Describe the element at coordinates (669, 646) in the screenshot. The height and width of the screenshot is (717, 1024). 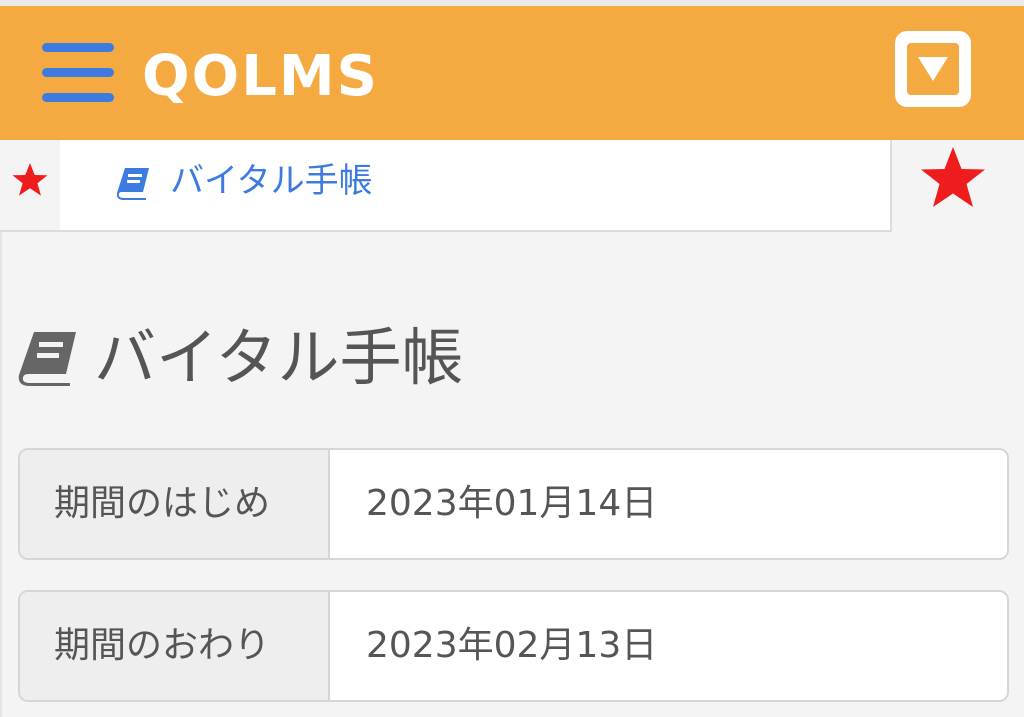
I see `period-end-field: 2023年02月13日` at that location.